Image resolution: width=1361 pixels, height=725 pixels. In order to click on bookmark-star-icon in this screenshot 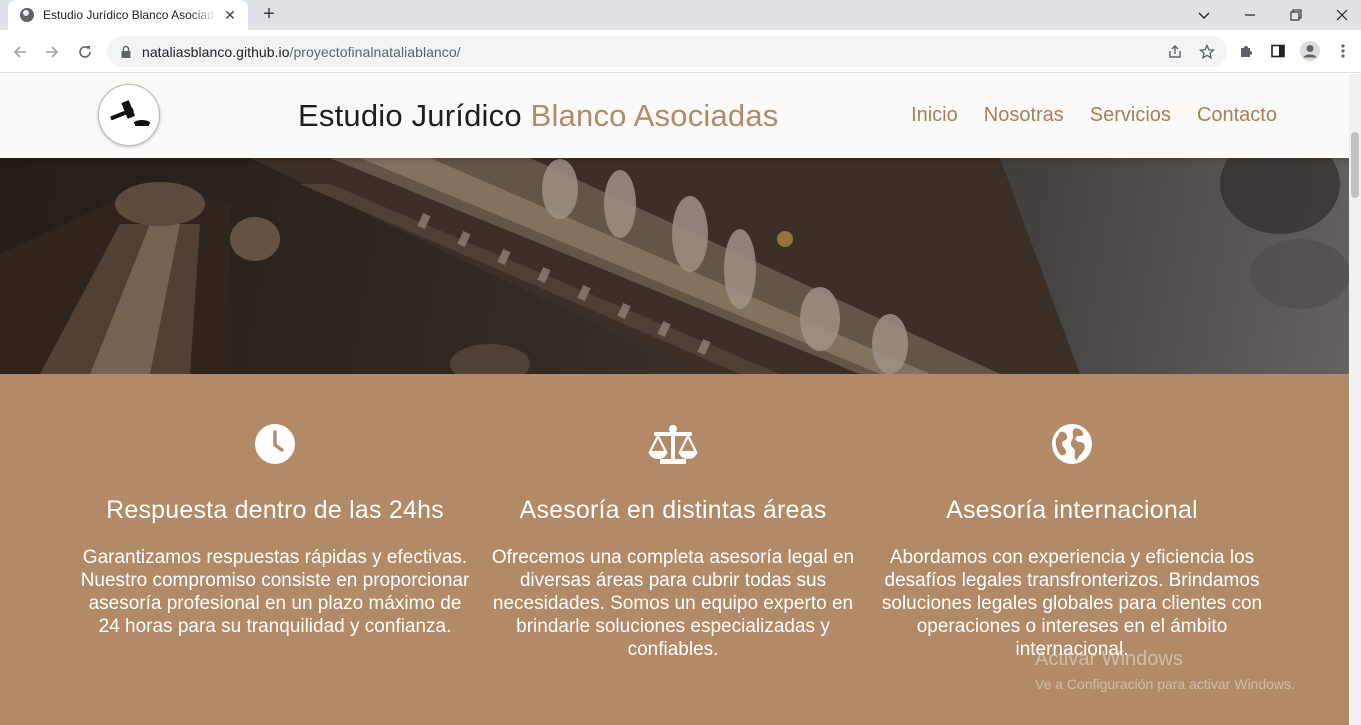, I will do `click(1207, 52)`.